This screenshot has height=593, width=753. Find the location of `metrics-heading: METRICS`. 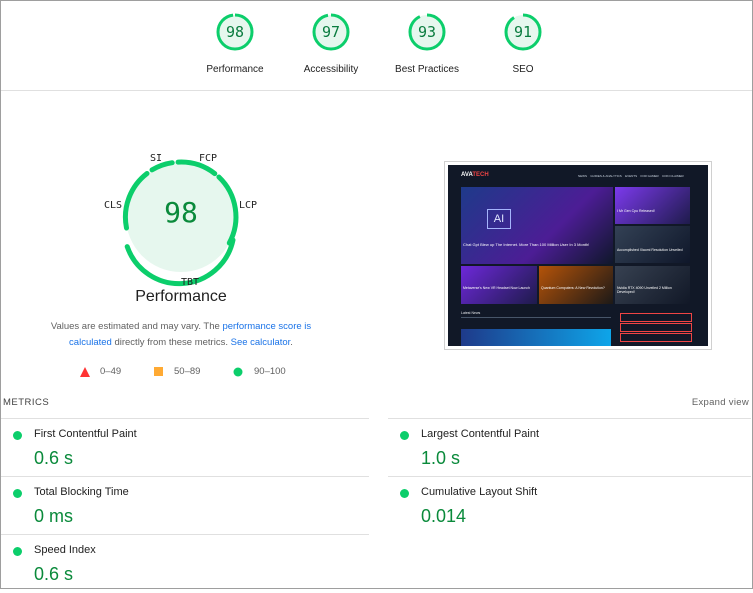

metrics-heading: METRICS is located at coordinates (26, 402).